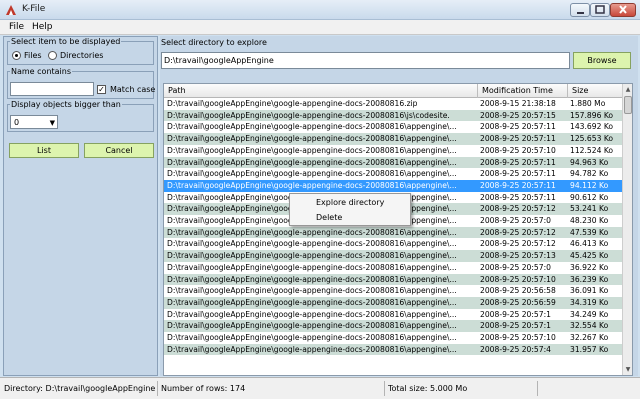 The height and width of the screenshot is (399, 640). Describe the element at coordinates (82, 55) in the screenshot. I see `directories-radio-label: Directories` at that location.